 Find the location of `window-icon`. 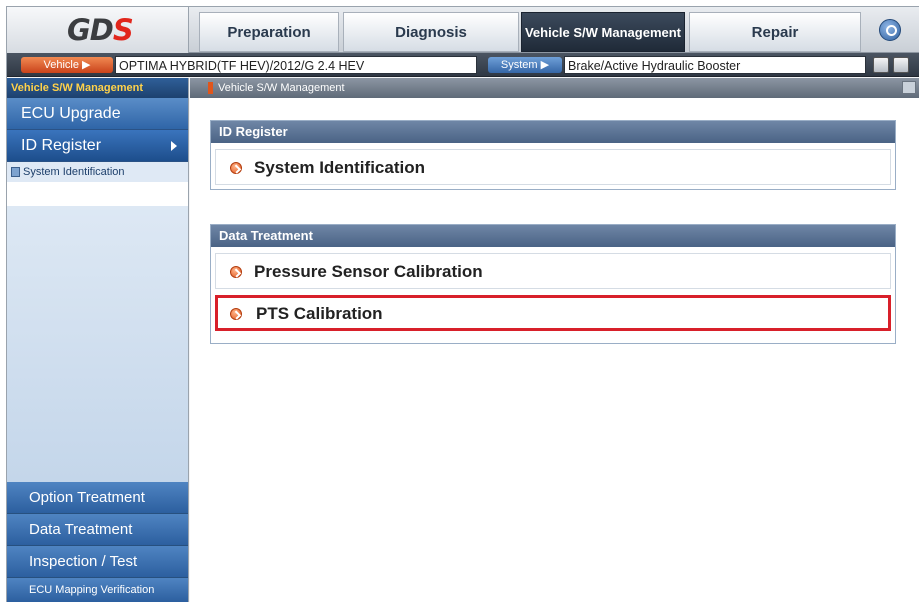

window-icon is located at coordinates (909, 87).